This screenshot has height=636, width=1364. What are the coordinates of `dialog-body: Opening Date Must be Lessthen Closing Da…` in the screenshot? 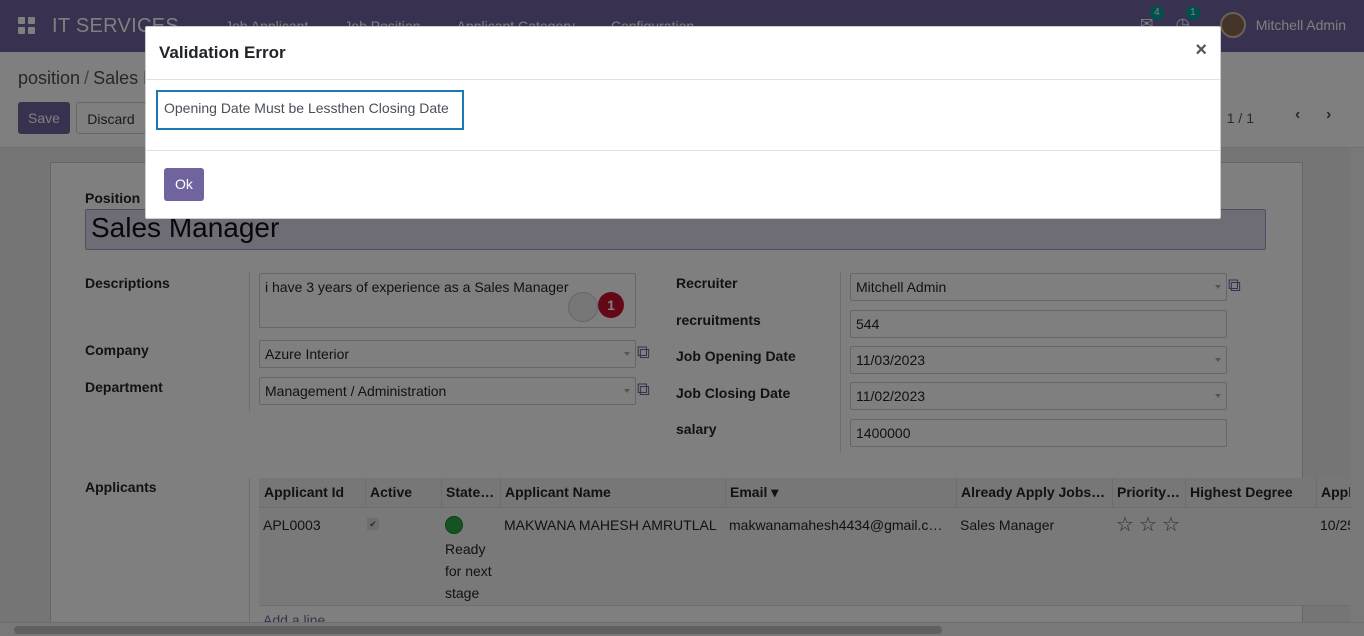 It's located at (683, 115).